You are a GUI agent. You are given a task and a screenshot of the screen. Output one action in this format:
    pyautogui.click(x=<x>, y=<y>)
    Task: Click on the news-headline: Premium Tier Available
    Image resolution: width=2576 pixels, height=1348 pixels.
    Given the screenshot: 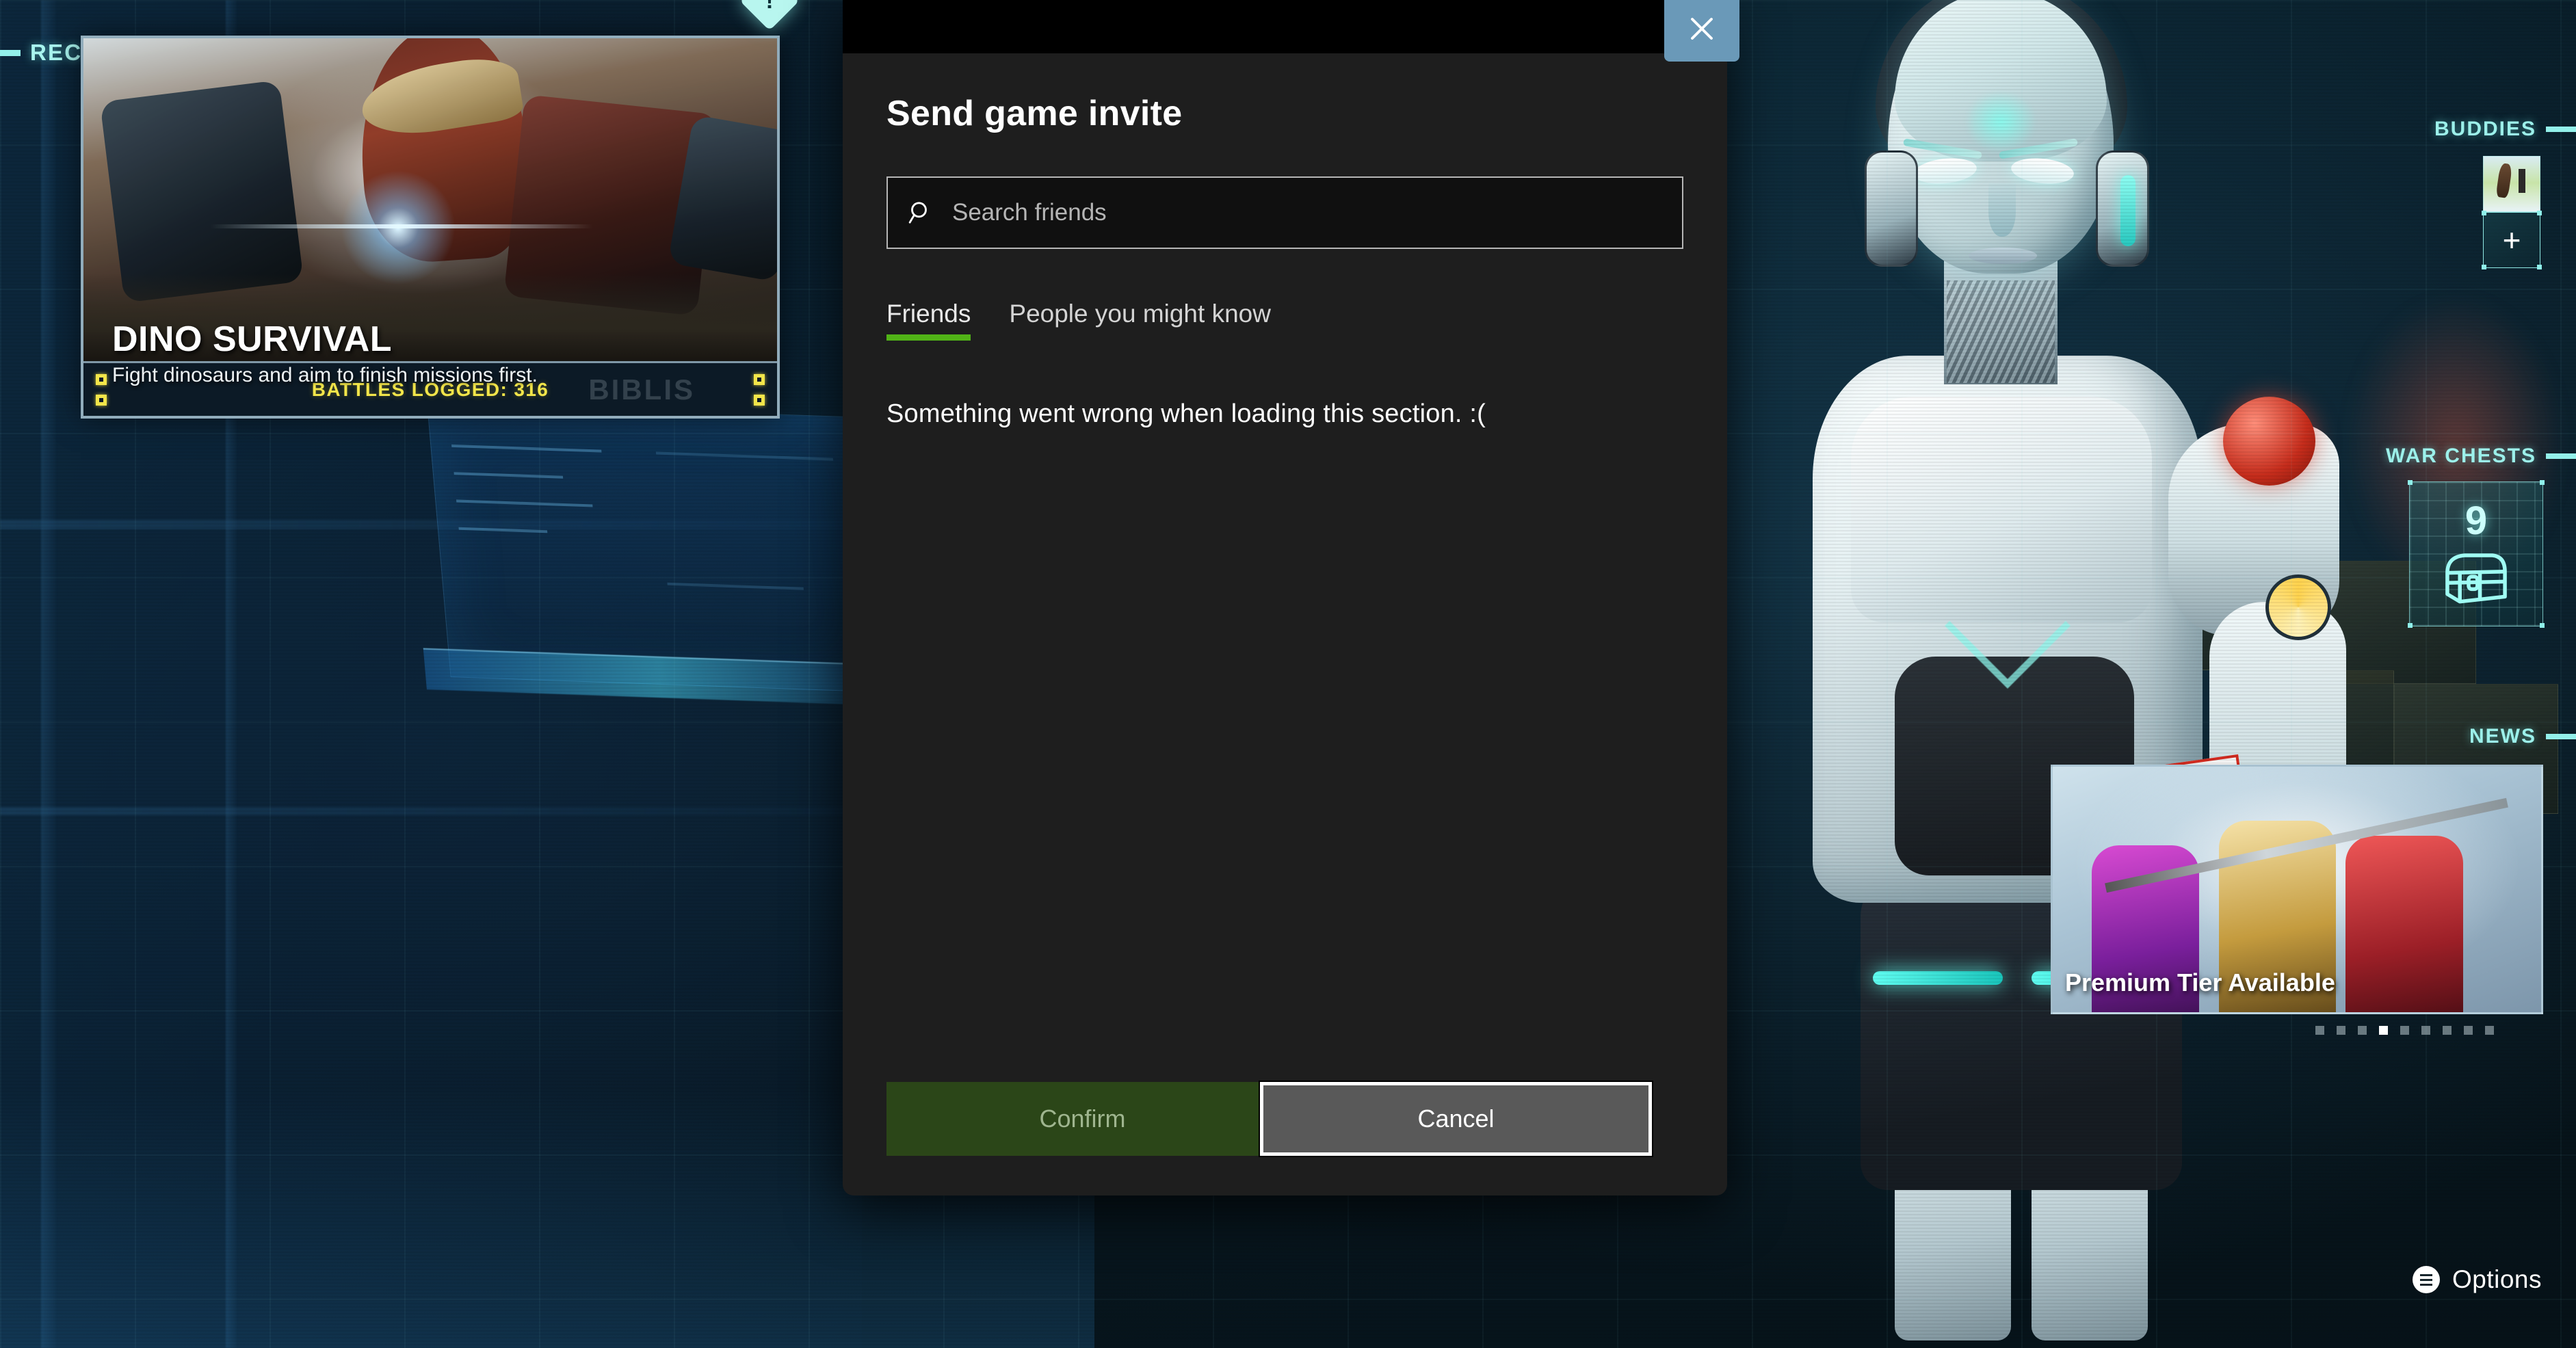 What is the action you would take?
    pyautogui.click(x=2200, y=982)
    